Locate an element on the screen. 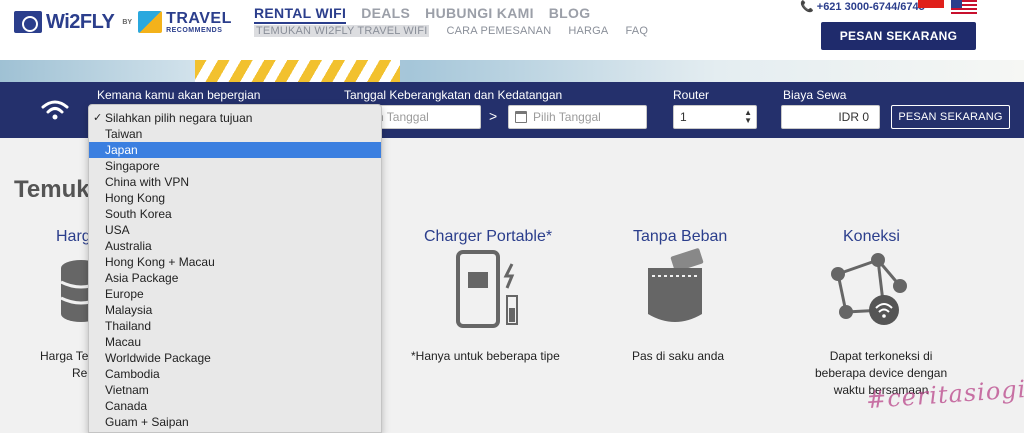 Image resolution: width=1024 pixels, height=433 pixels. destination-option: USA is located at coordinates (235, 230).